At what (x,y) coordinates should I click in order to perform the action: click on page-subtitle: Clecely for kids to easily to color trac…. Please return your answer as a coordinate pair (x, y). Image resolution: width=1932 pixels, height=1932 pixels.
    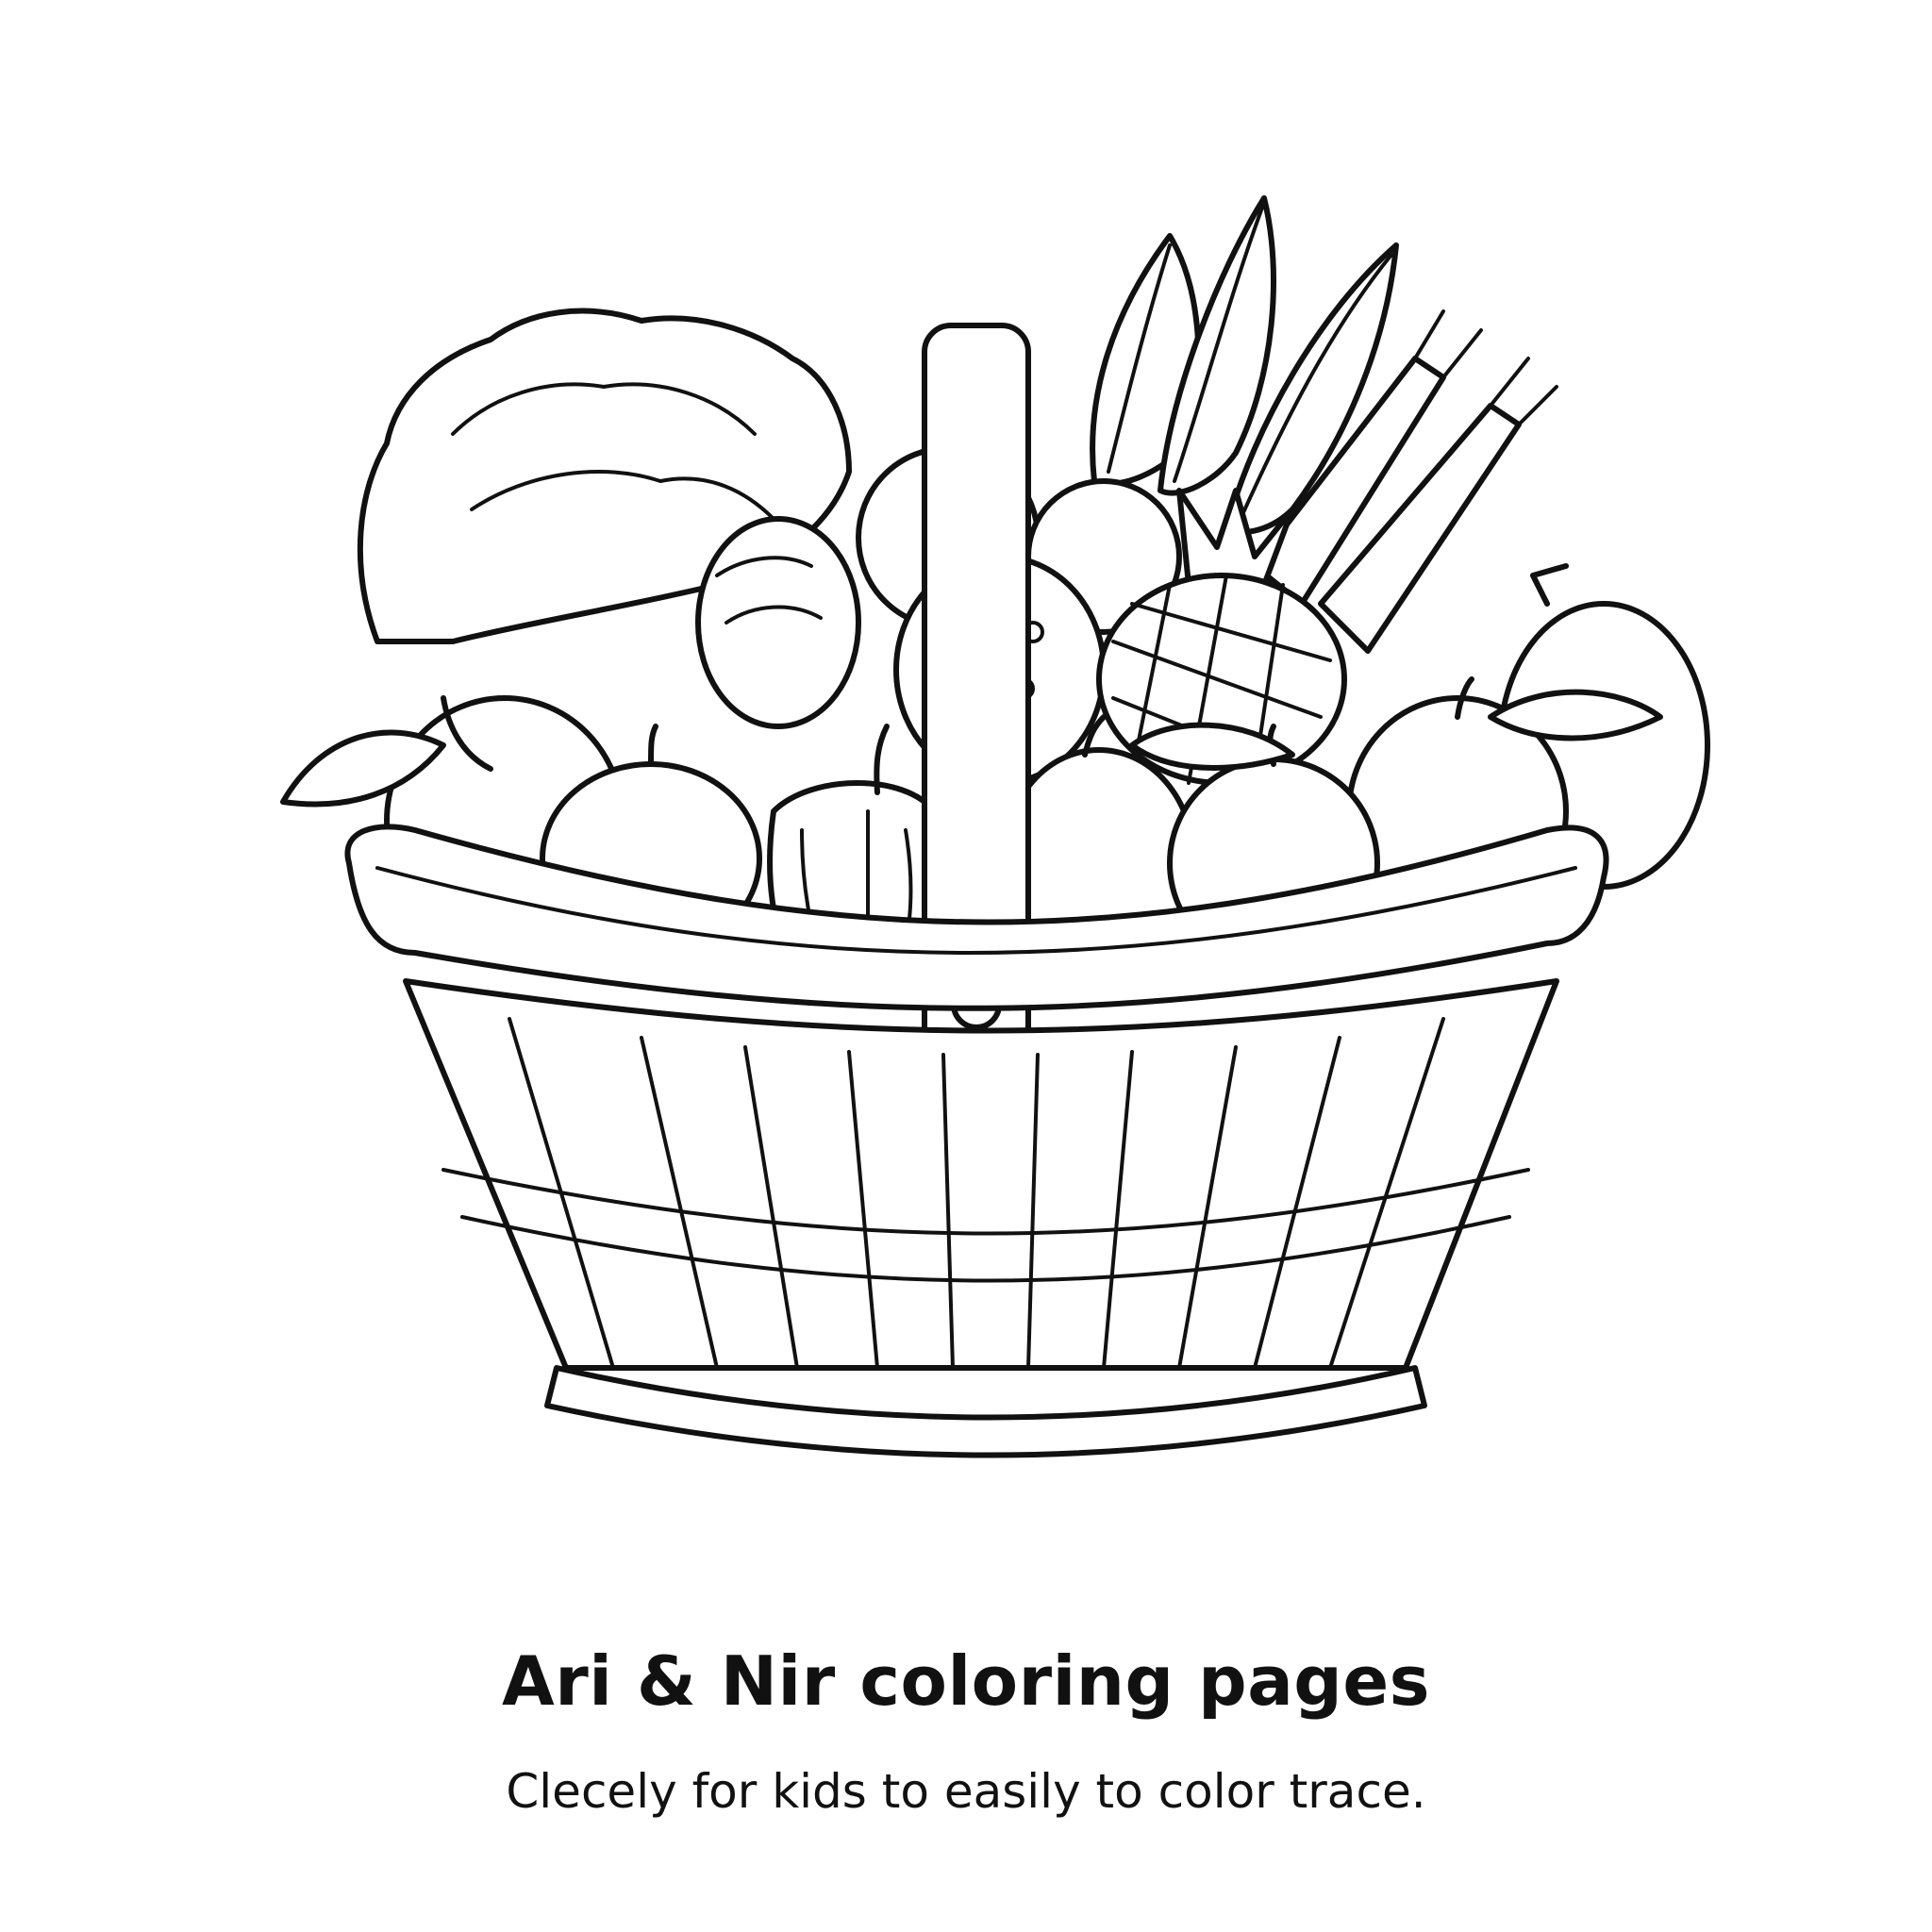
    Looking at the image, I should click on (966, 1792).